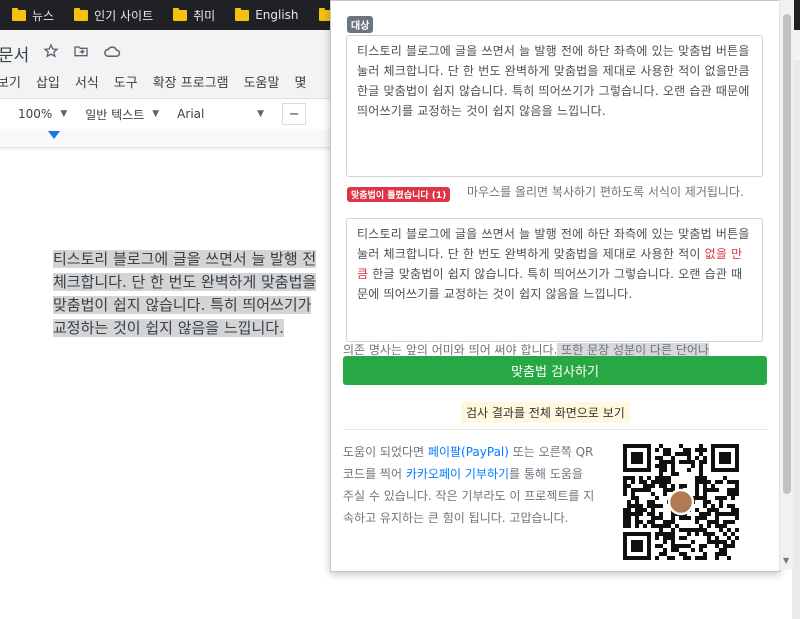  Describe the element at coordinates (277, 15) in the screenshot. I see `bookmark-label: English` at that location.